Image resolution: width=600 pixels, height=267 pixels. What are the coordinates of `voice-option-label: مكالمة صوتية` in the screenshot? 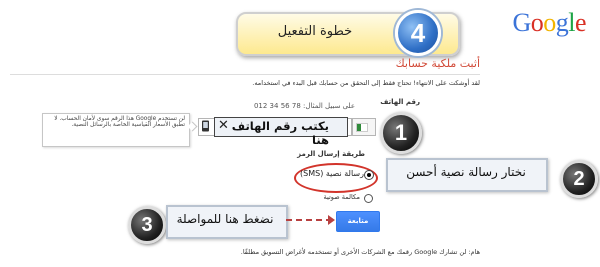 It's located at (342, 197).